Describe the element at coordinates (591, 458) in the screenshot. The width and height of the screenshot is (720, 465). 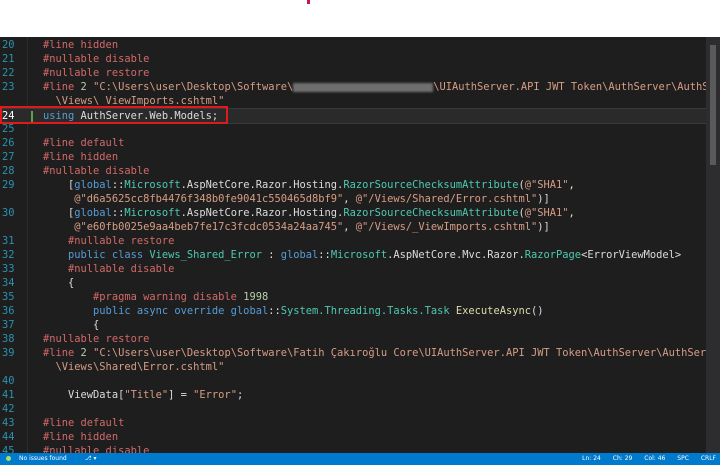
I see `line-indicator: Ln: 24` at that location.